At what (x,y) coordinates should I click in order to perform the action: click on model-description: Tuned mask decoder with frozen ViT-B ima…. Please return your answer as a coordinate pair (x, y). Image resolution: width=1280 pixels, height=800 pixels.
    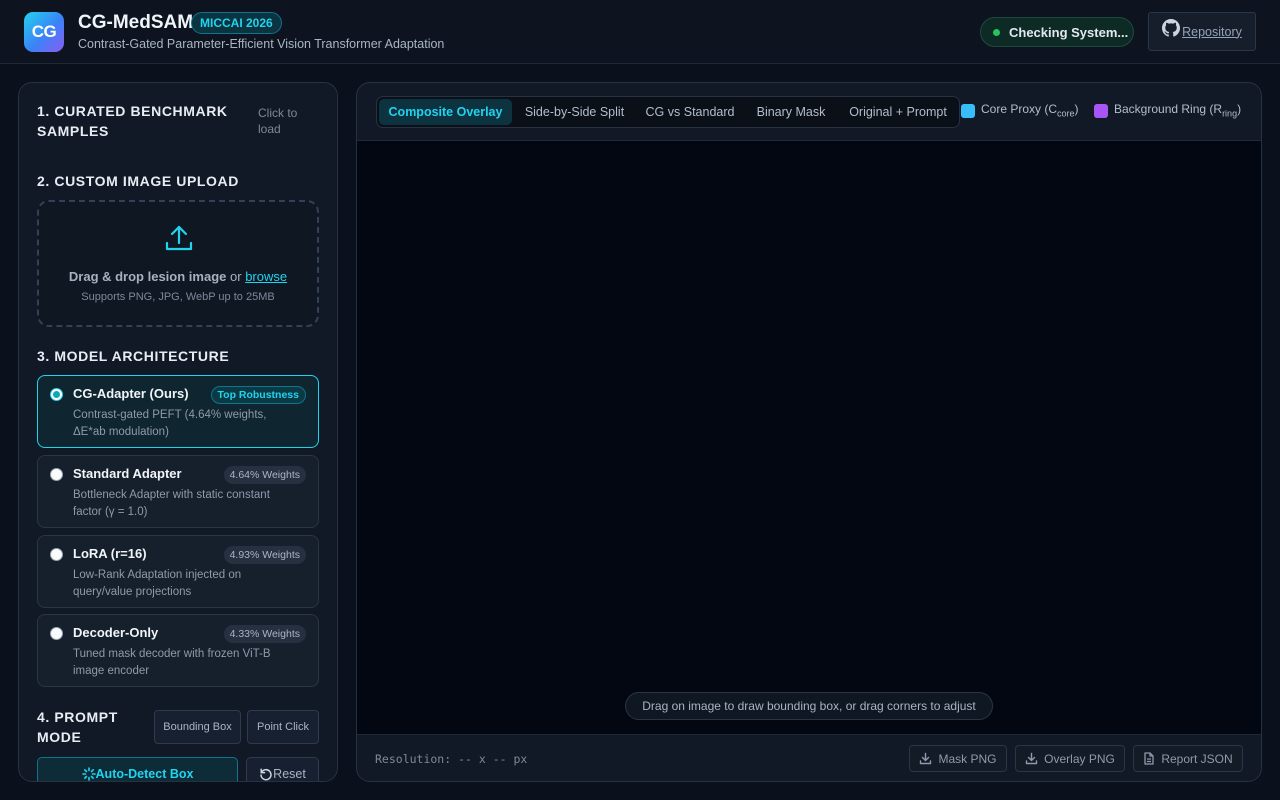
    Looking at the image, I should click on (172, 662).